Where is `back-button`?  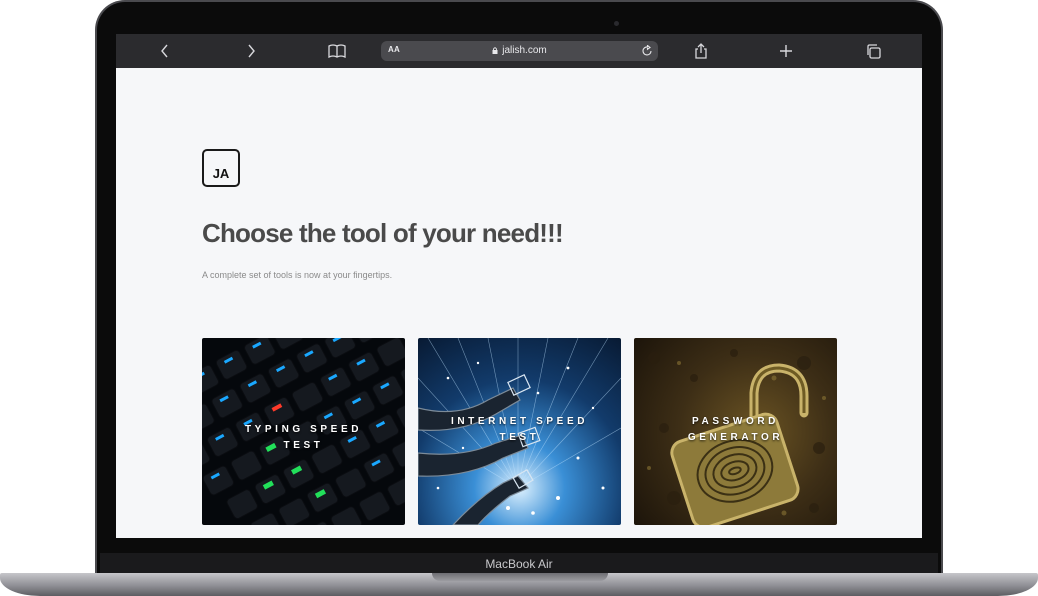
back-button is located at coordinates (165, 51).